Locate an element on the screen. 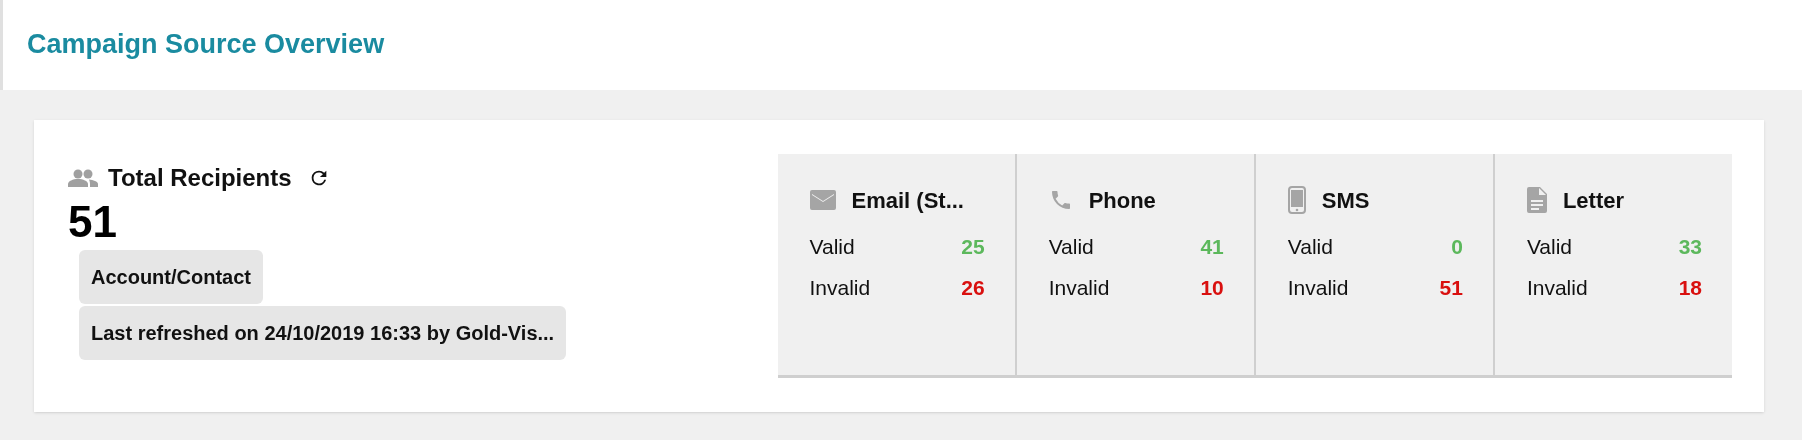  status-count: 10 is located at coordinates (1212, 287).